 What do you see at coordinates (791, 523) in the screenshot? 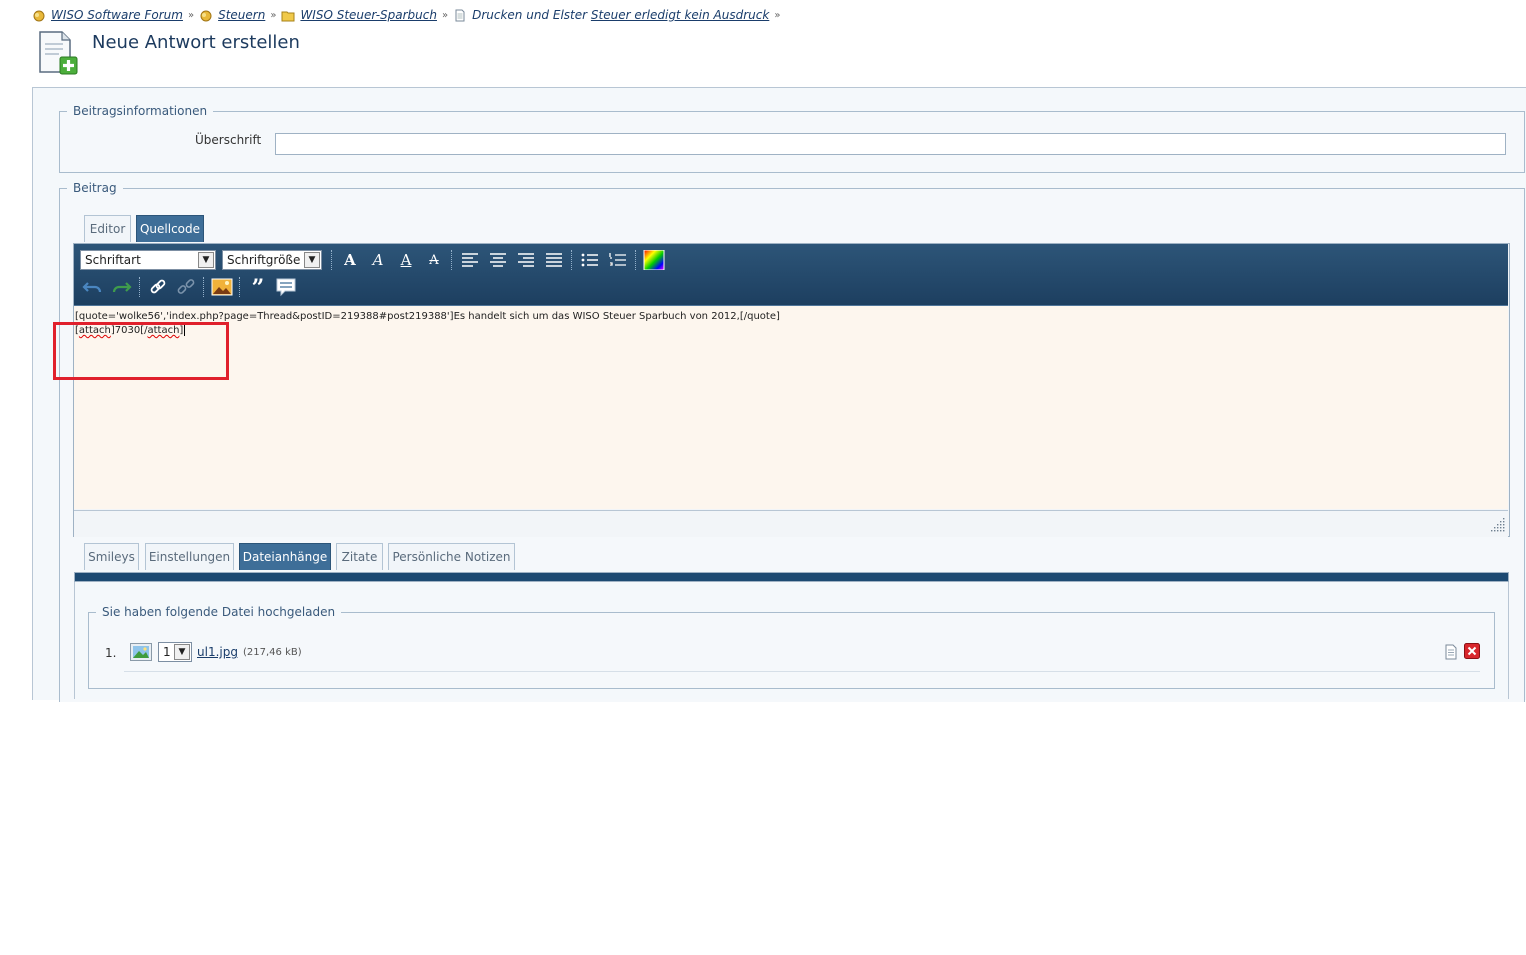
I see `editor-statusbar` at bounding box center [791, 523].